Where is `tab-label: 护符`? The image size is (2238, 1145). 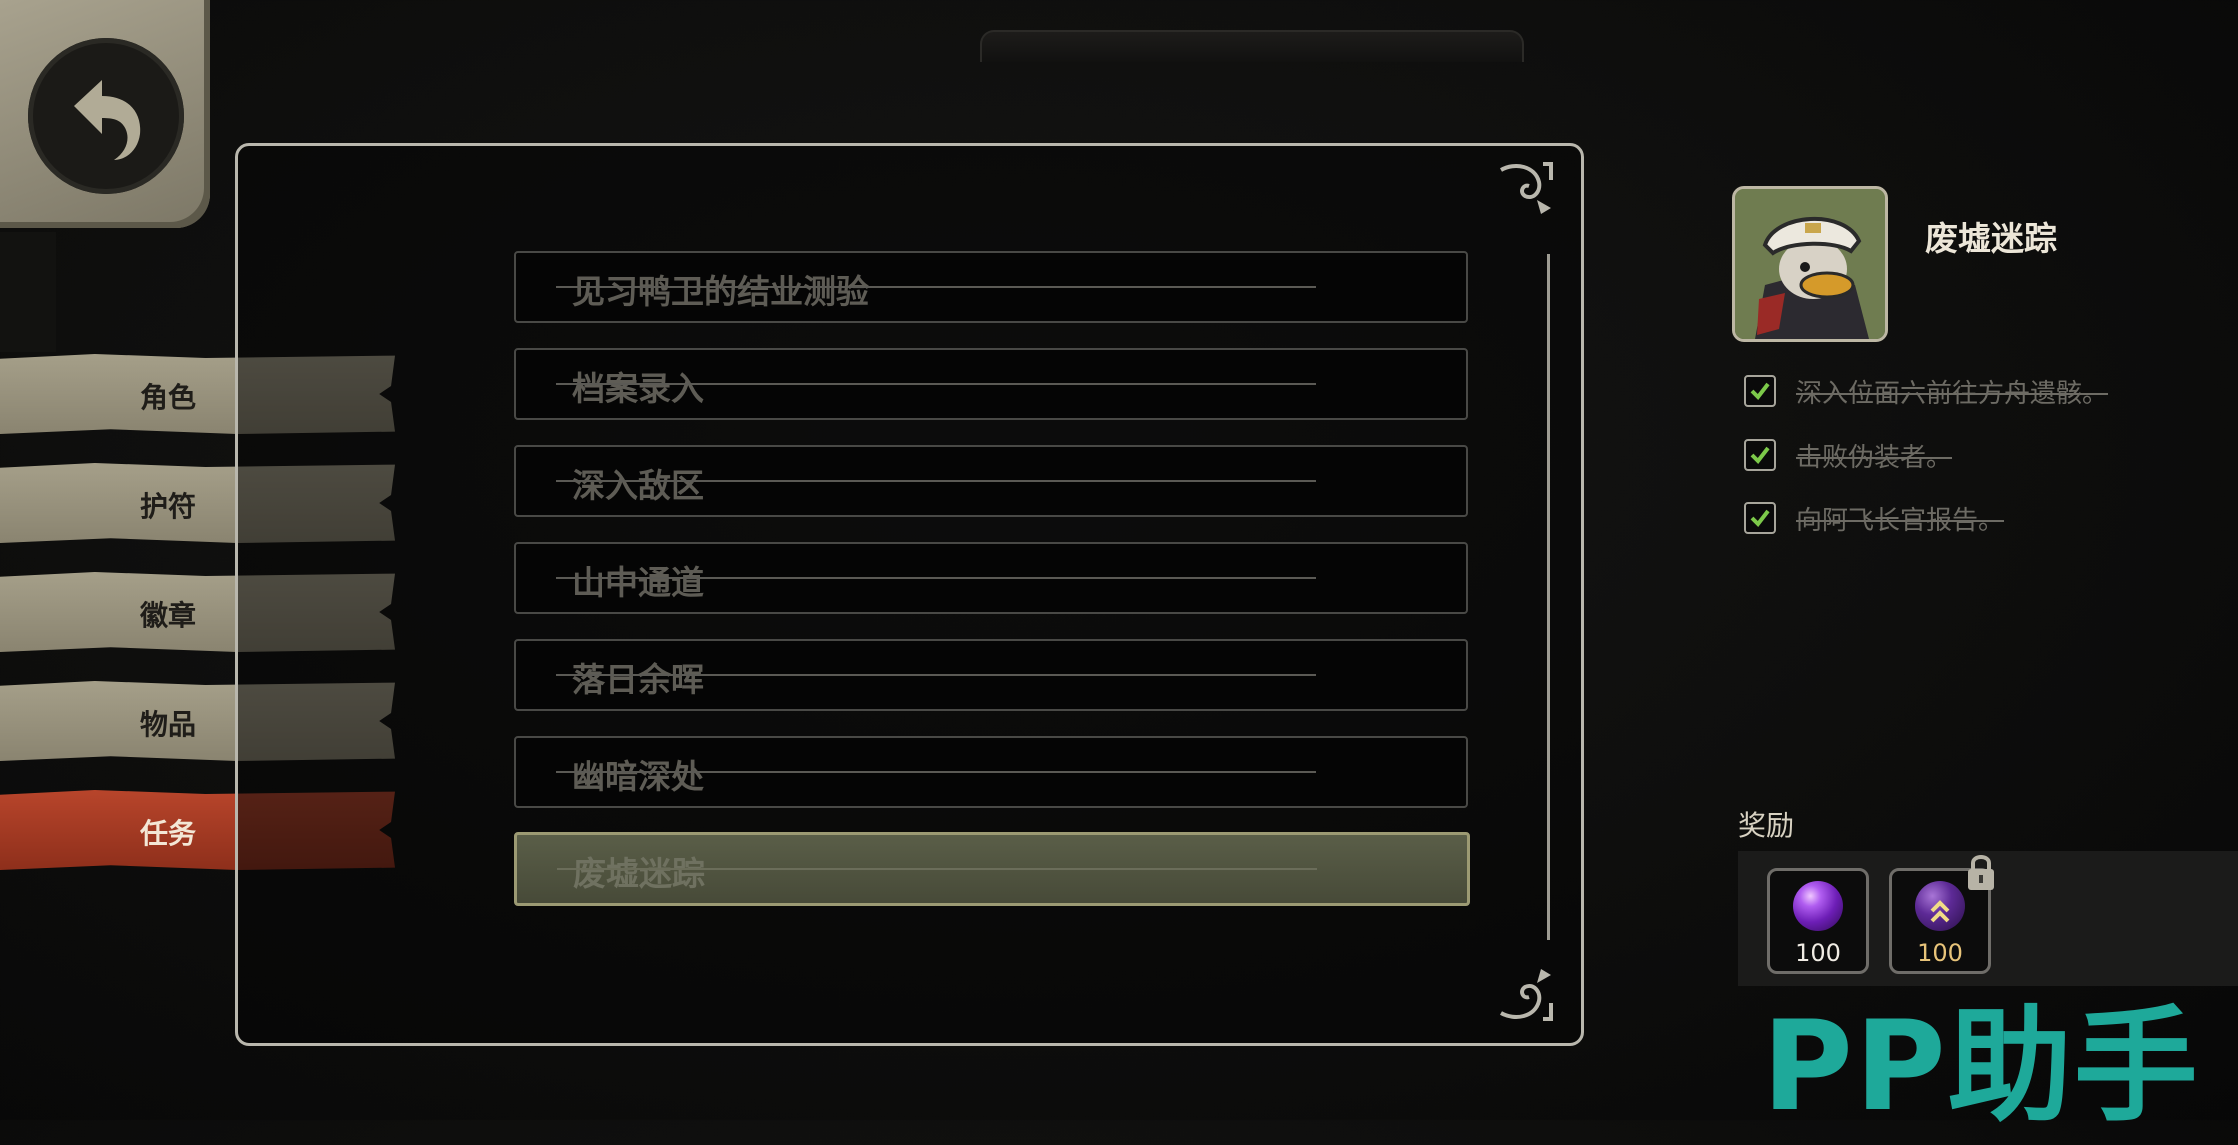
tab-label: 护符 is located at coordinates (168, 506).